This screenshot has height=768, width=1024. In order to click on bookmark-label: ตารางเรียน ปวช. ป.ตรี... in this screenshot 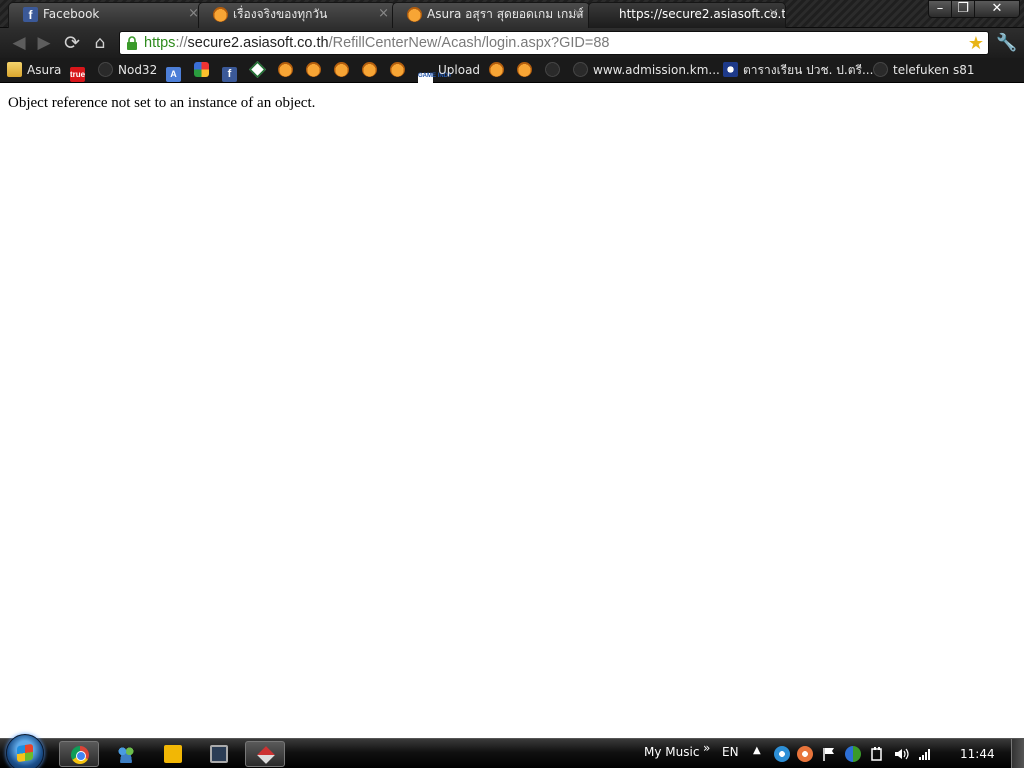, I will do `click(808, 70)`.